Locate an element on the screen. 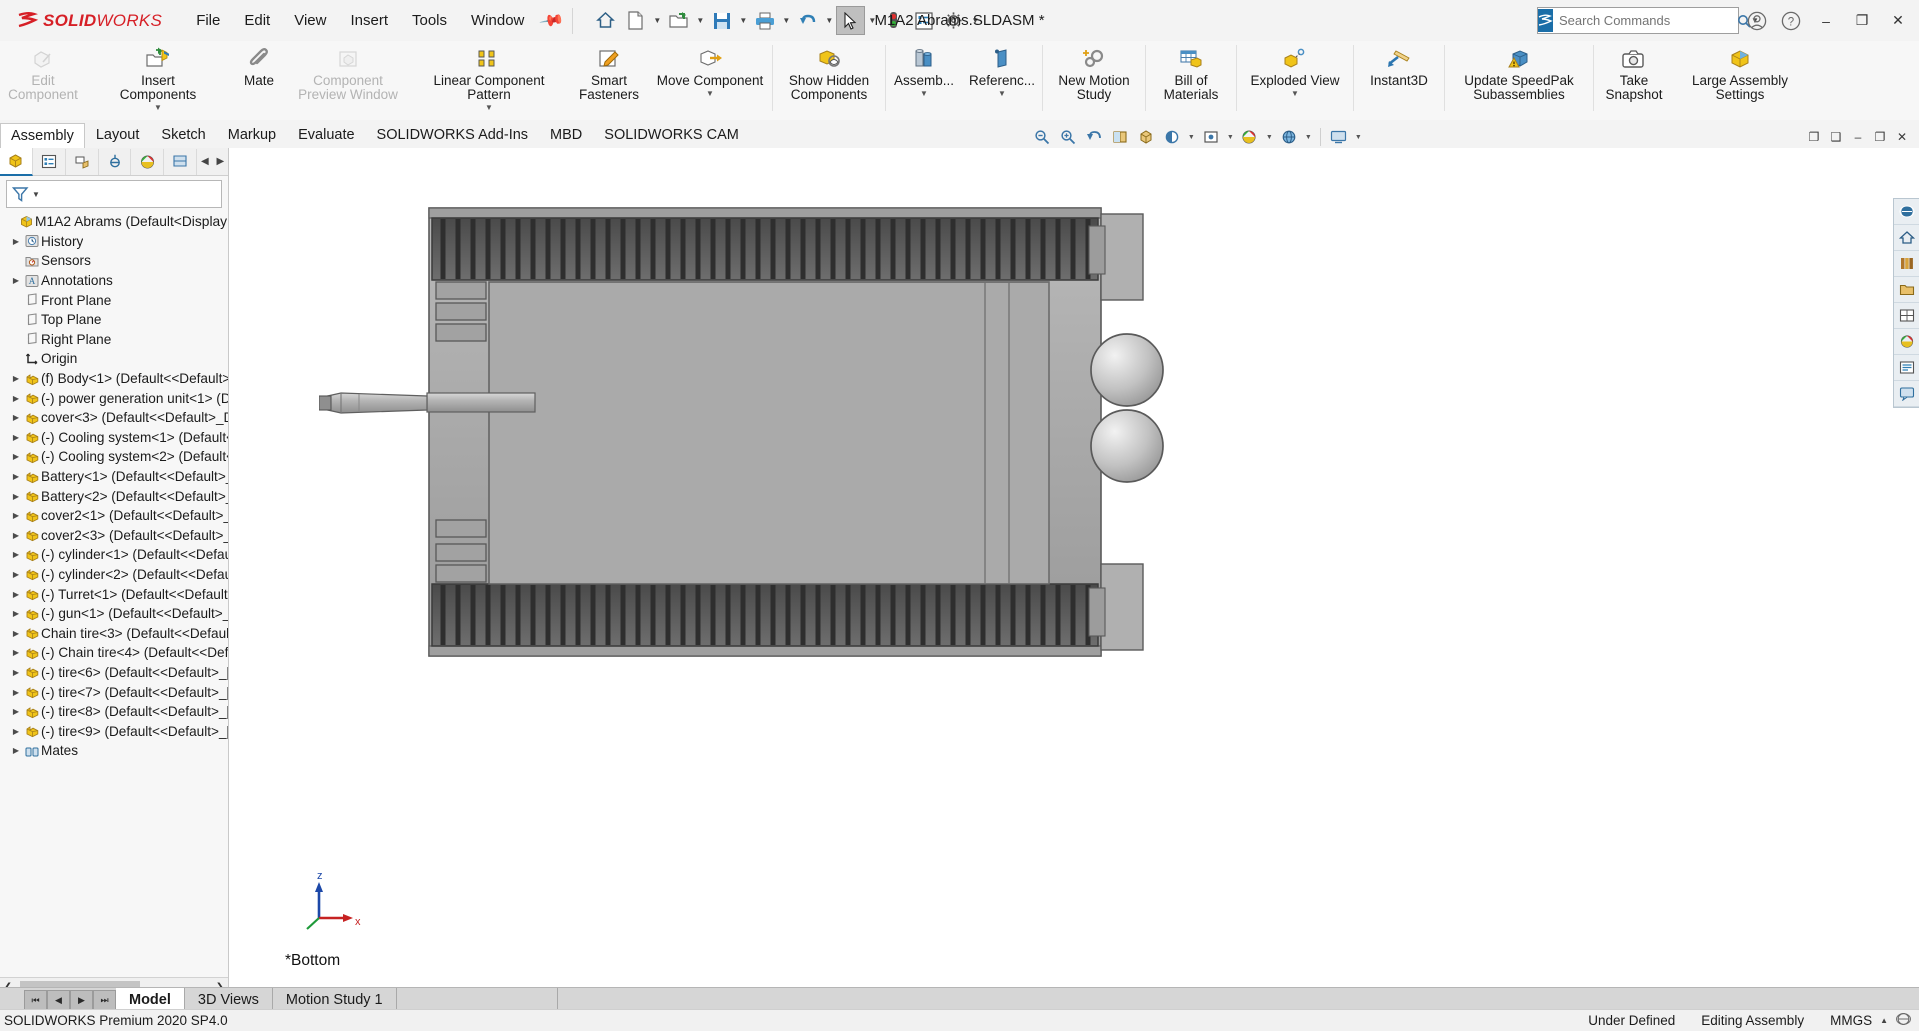  edit-appearance-caret: ▼ is located at coordinates (1269, 137).